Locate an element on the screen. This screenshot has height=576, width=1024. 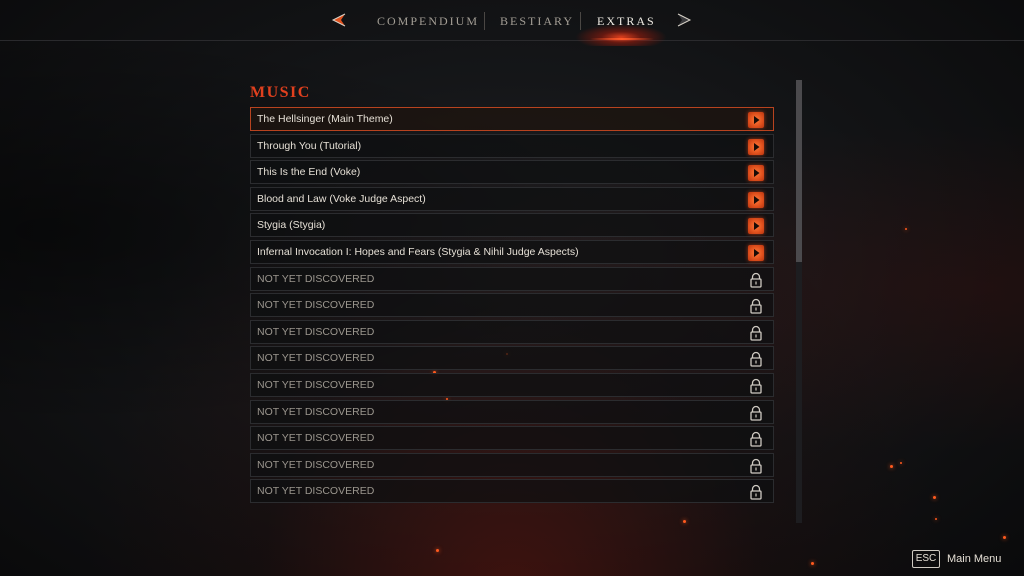
track-label: Blood and Law (Voke Judge Aspect) is located at coordinates (341, 198).